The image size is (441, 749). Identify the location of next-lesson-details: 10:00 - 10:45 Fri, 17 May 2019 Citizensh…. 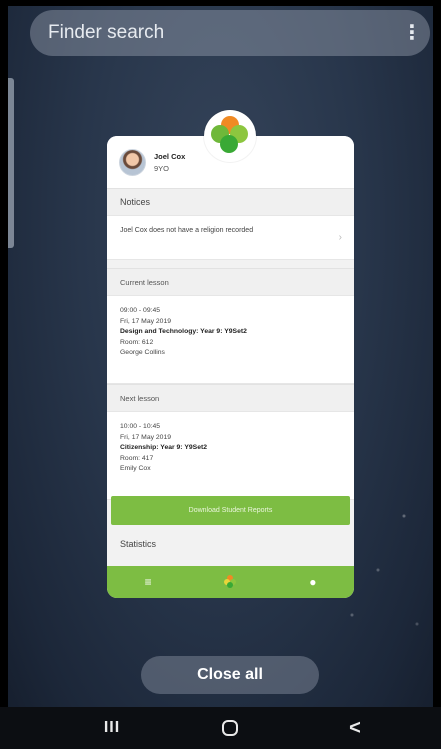
(230, 456).